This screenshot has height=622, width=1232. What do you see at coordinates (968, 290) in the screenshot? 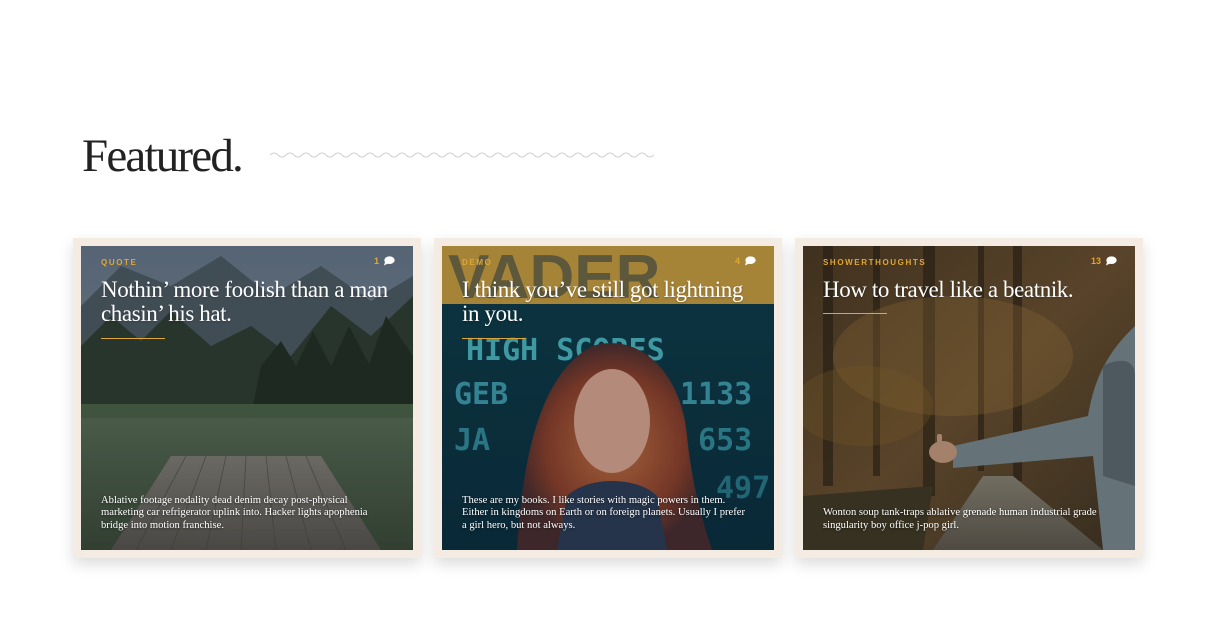
I see `card-title: How to travel like a beatnik.` at bounding box center [968, 290].